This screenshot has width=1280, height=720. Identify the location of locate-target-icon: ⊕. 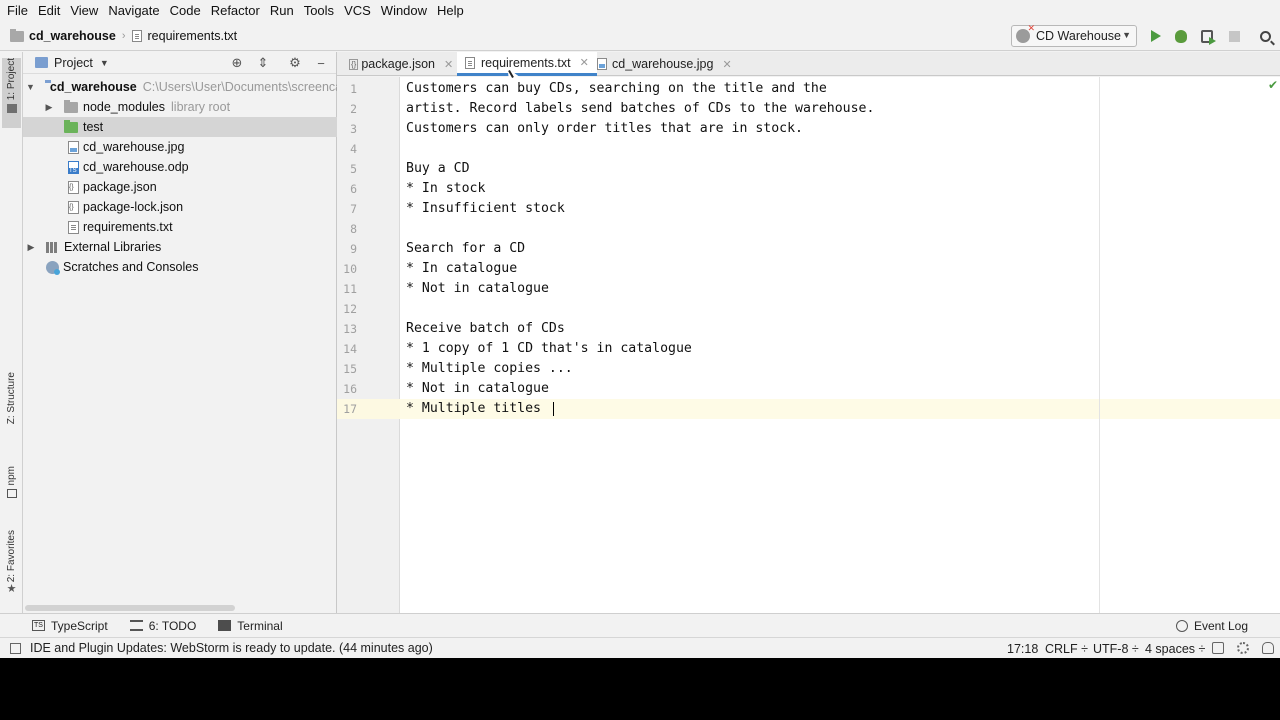
(237, 63).